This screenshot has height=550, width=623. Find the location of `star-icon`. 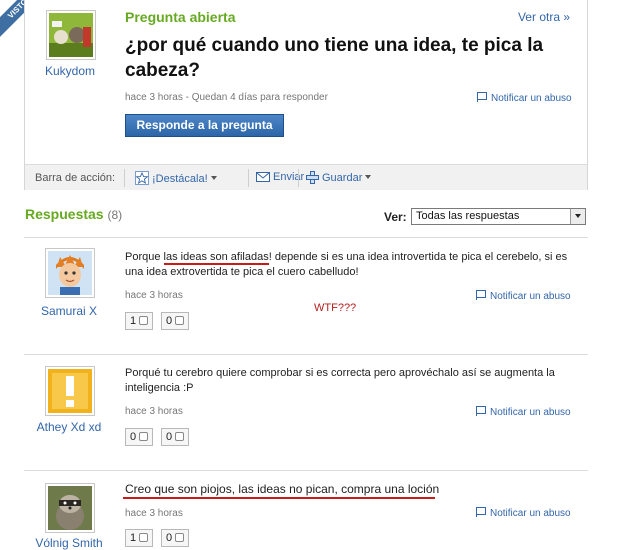

star-icon is located at coordinates (142, 178).